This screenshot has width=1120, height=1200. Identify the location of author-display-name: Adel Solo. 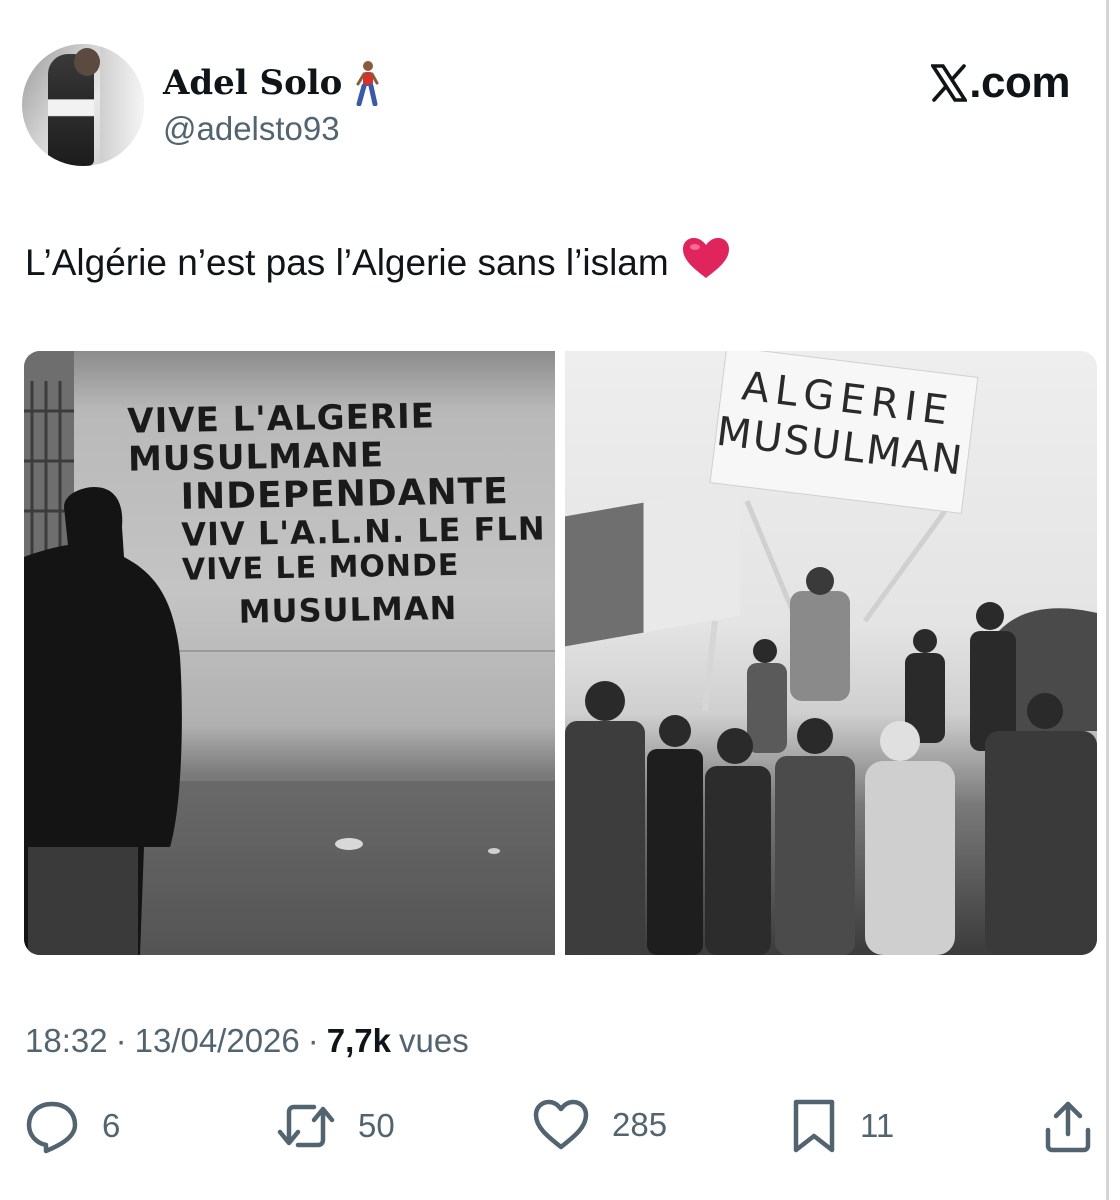
(252, 83).